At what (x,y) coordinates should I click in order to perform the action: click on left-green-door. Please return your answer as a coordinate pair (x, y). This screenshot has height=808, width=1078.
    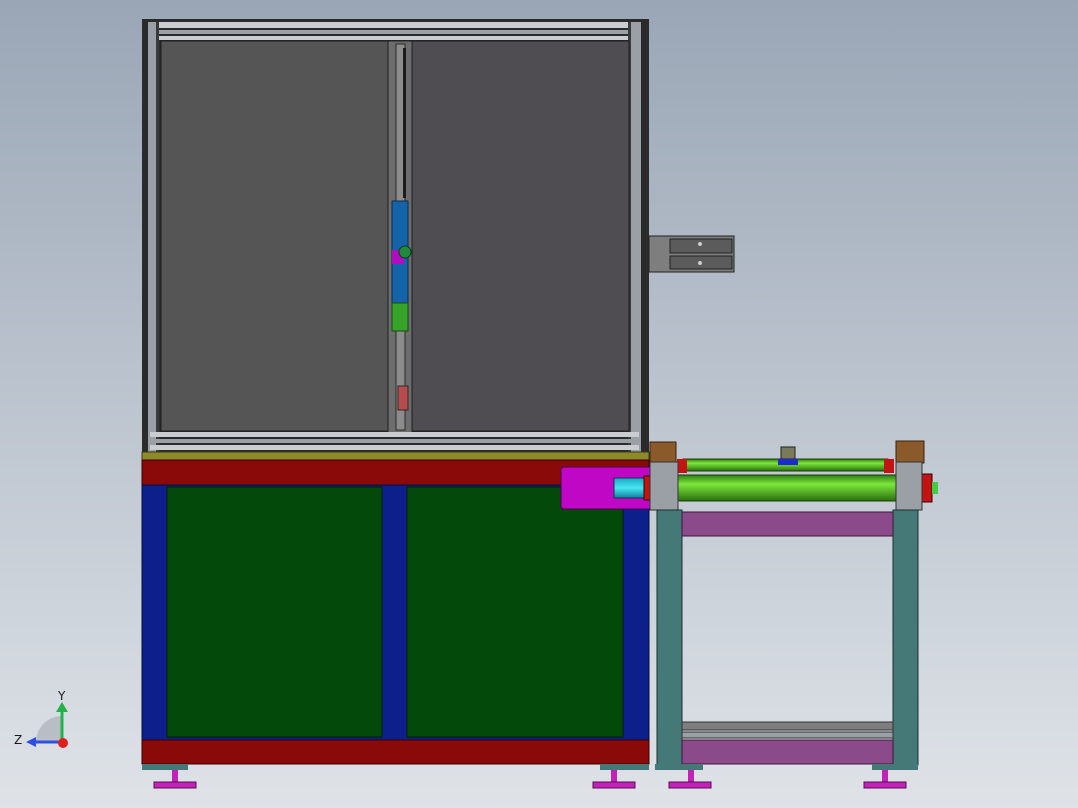
    Looking at the image, I should click on (274, 612).